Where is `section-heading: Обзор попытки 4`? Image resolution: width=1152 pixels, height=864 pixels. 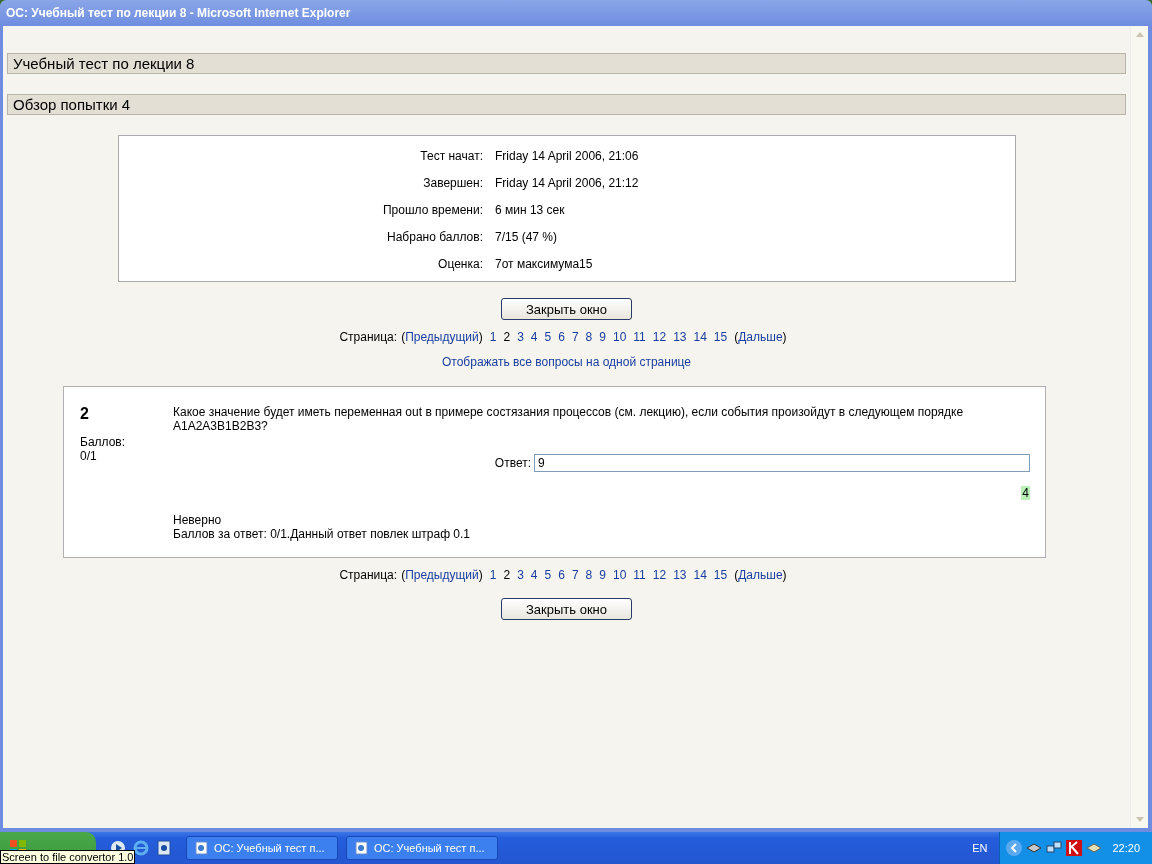 section-heading: Обзор попытки 4 is located at coordinates (566, 104).